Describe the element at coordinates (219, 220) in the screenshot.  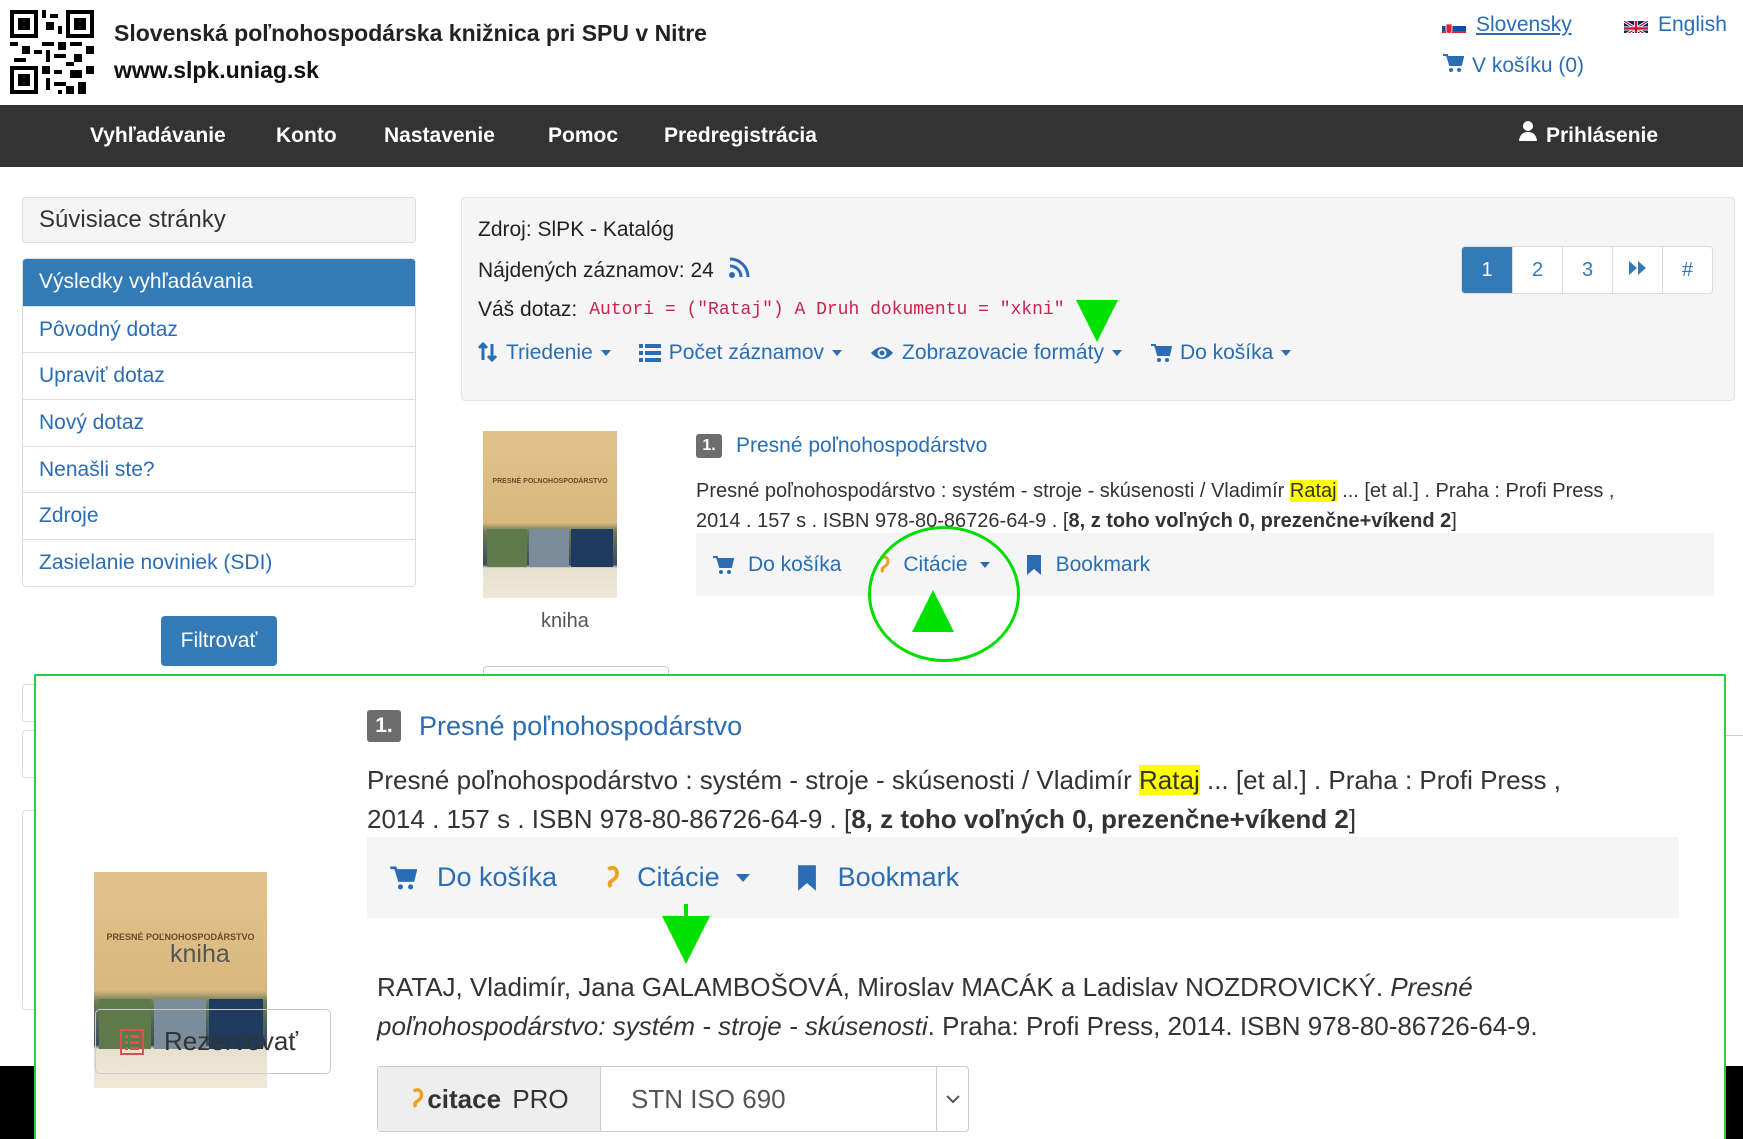
I see `related-pages-heading: Súvisiace stránky` at that location.